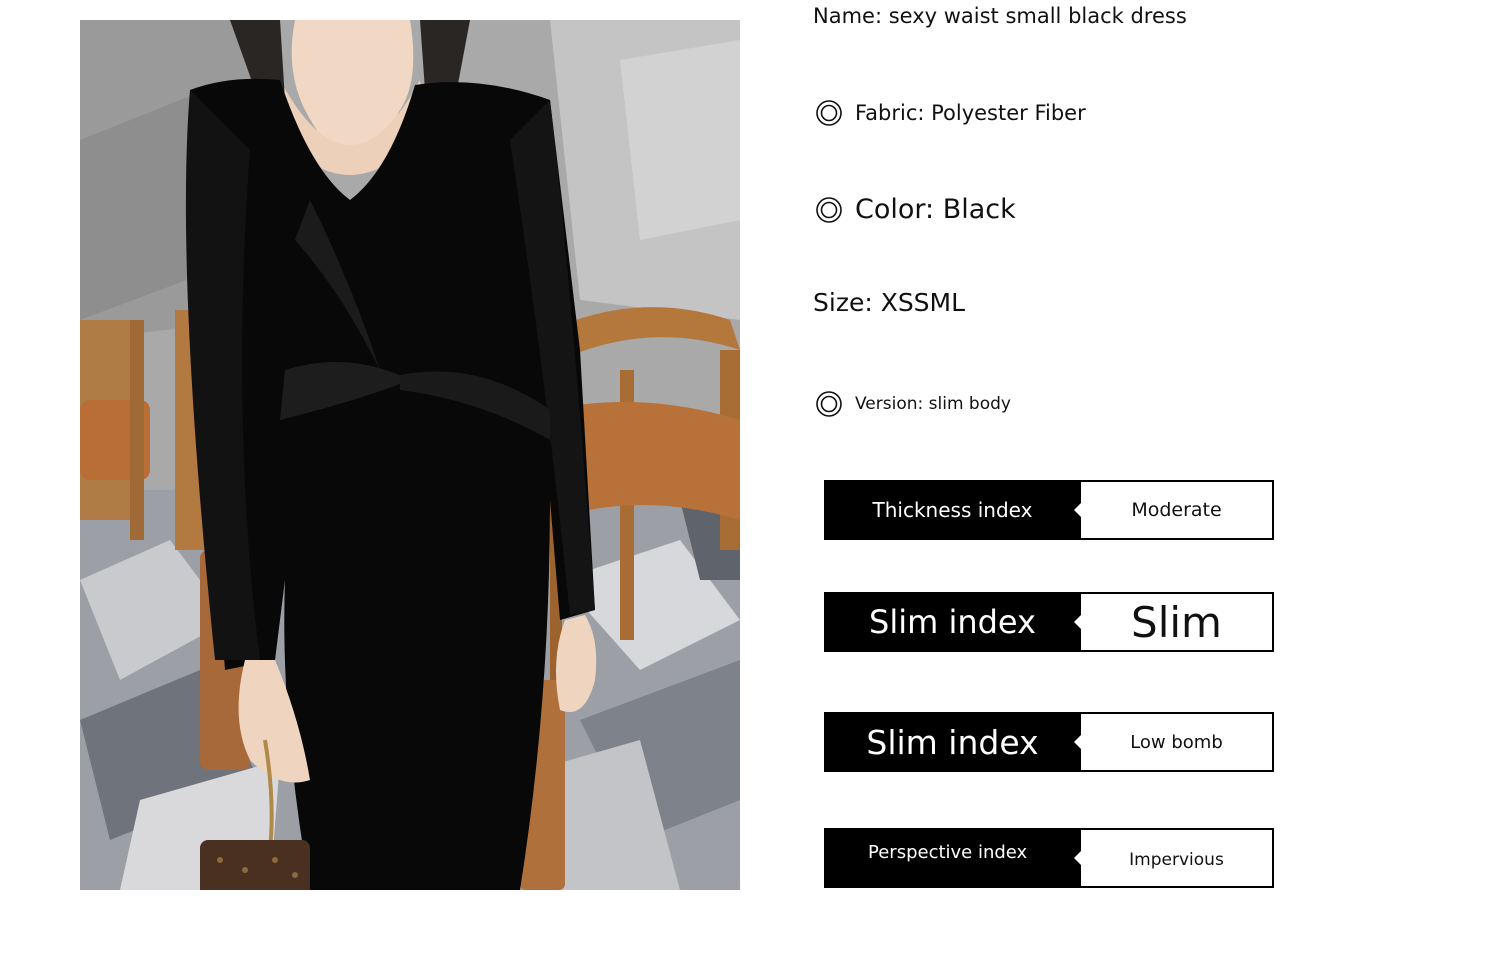 The width and height of the screenshot is (1500, 962). I want to click on spec-fabric-text: Fabric: Polyester Fiber, so click(970, 113).